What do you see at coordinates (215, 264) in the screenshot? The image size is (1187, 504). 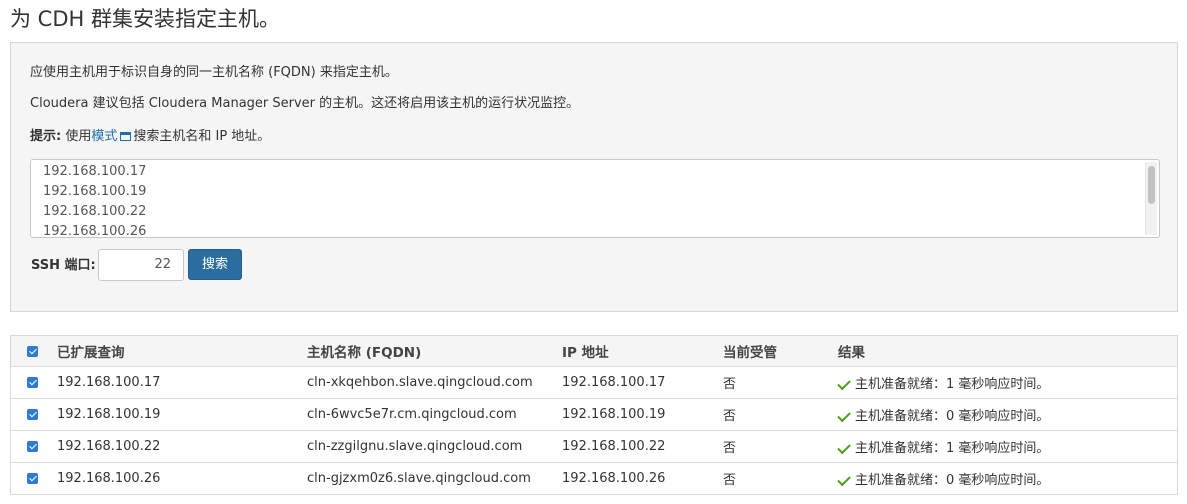 I see `search-button: 搜索` at bounding box center [215, 264].